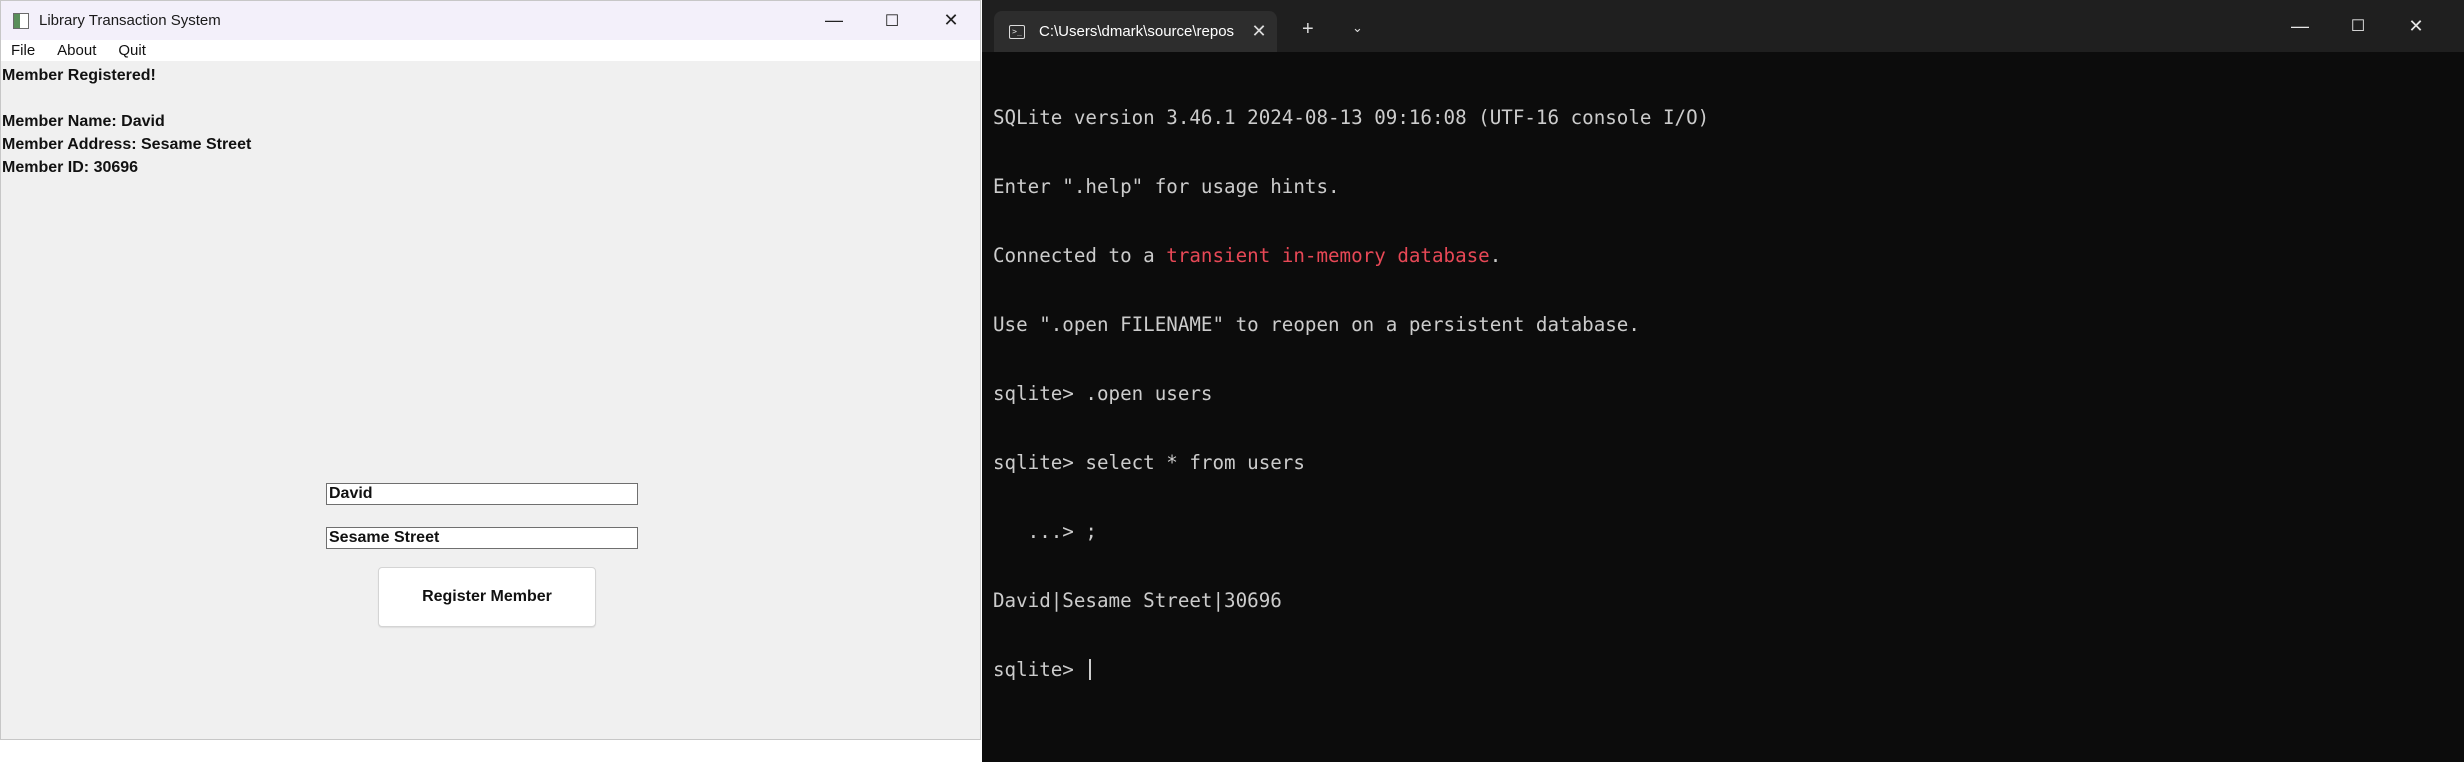 Image resolution: width=2464 pixels, height=762 pixels. I want to click on window-app-icon, so click(21, 20).